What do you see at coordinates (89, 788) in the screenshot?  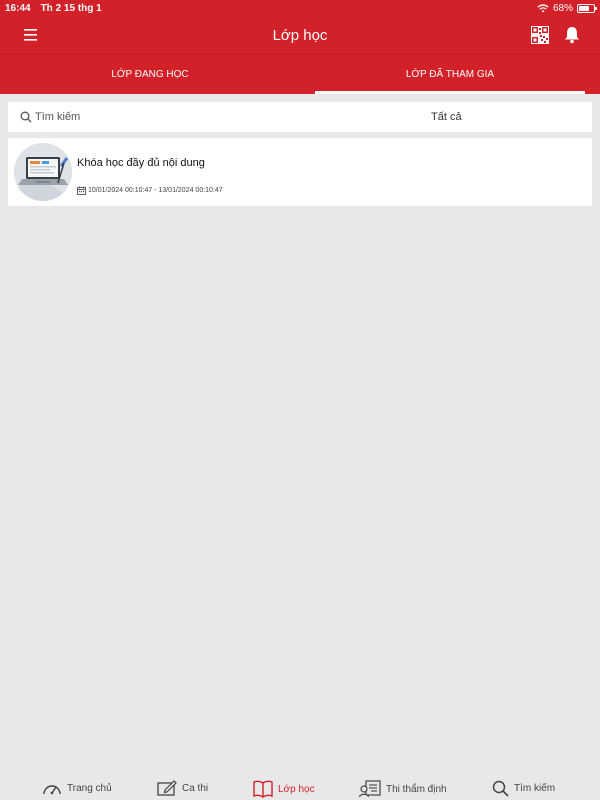 I see `nav-label: Trang chủ` at bounding box center [89, 788].